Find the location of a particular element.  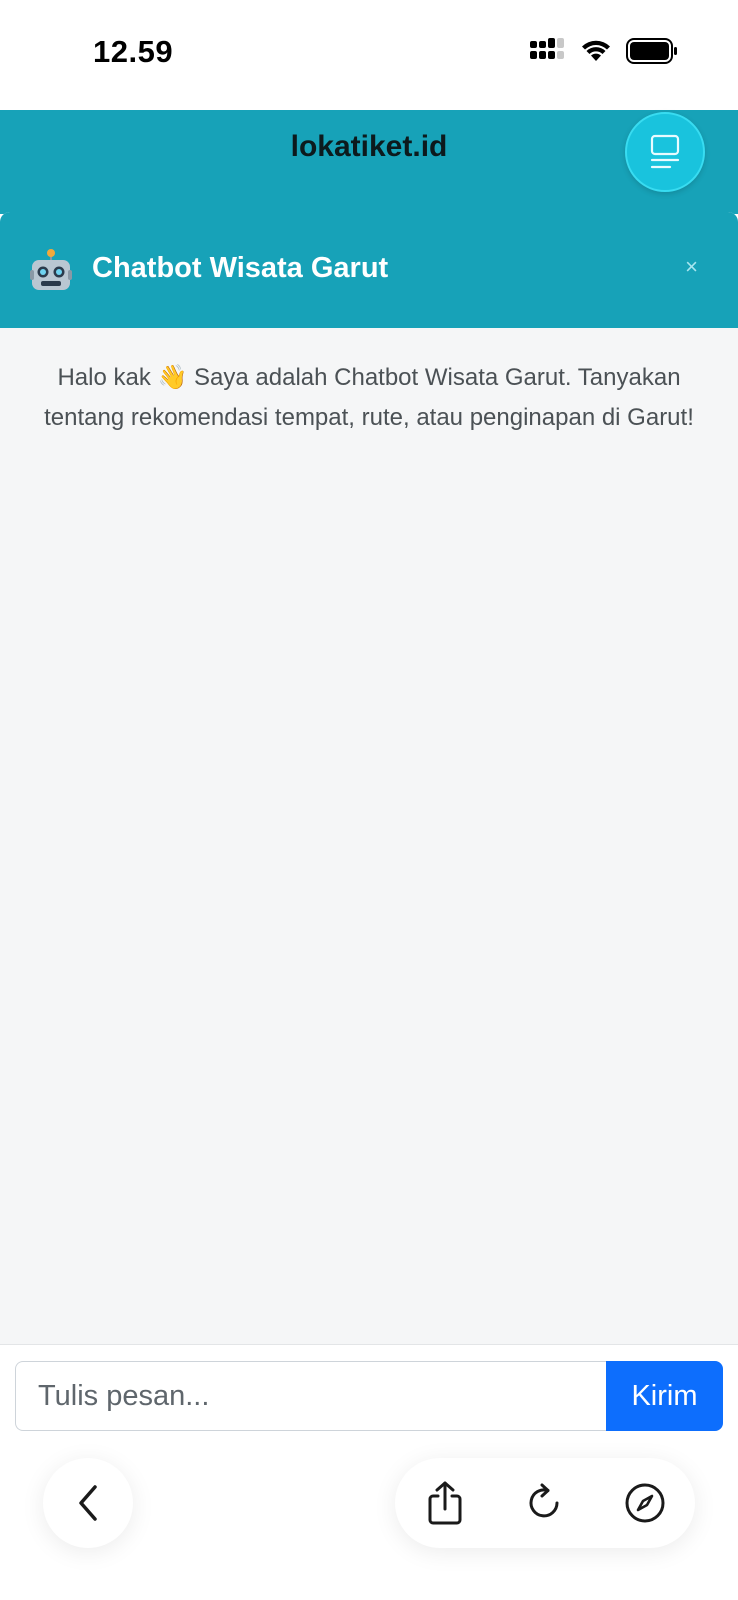

back-icon is located at coordinates (88, 1503).